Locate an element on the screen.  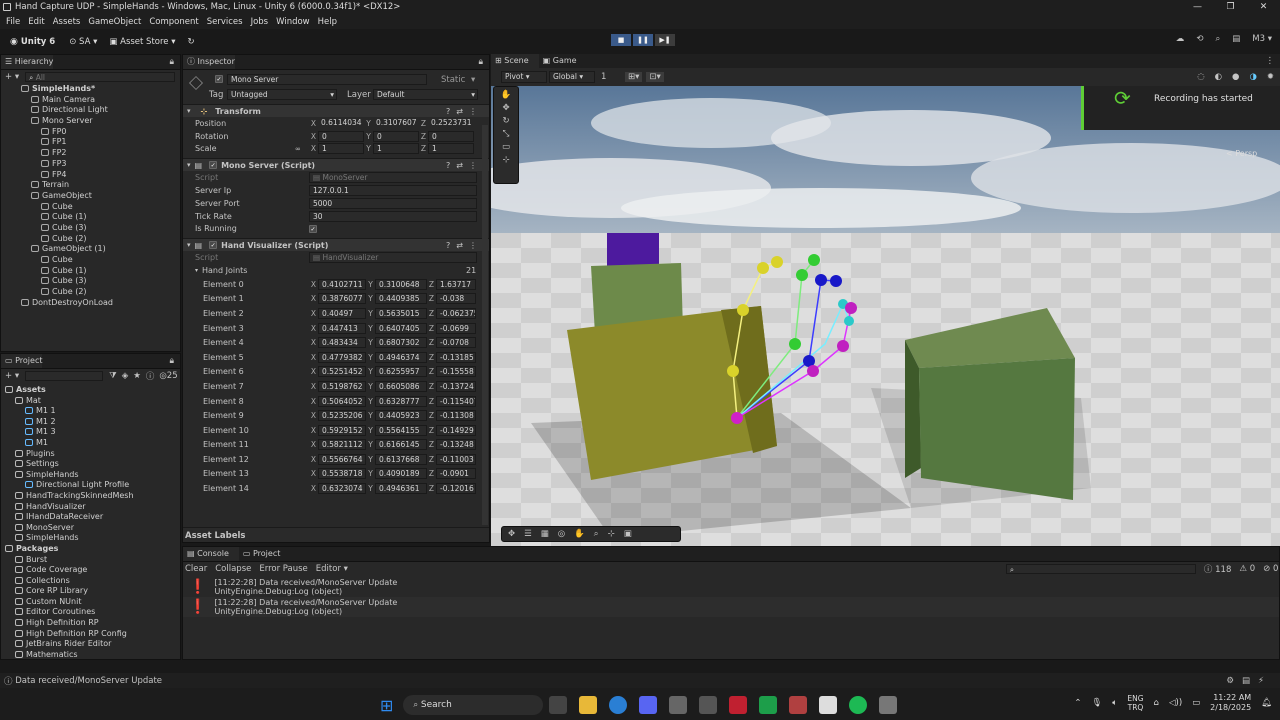
joint-z-field: -0.13724 is located at coordinates (456, 386).